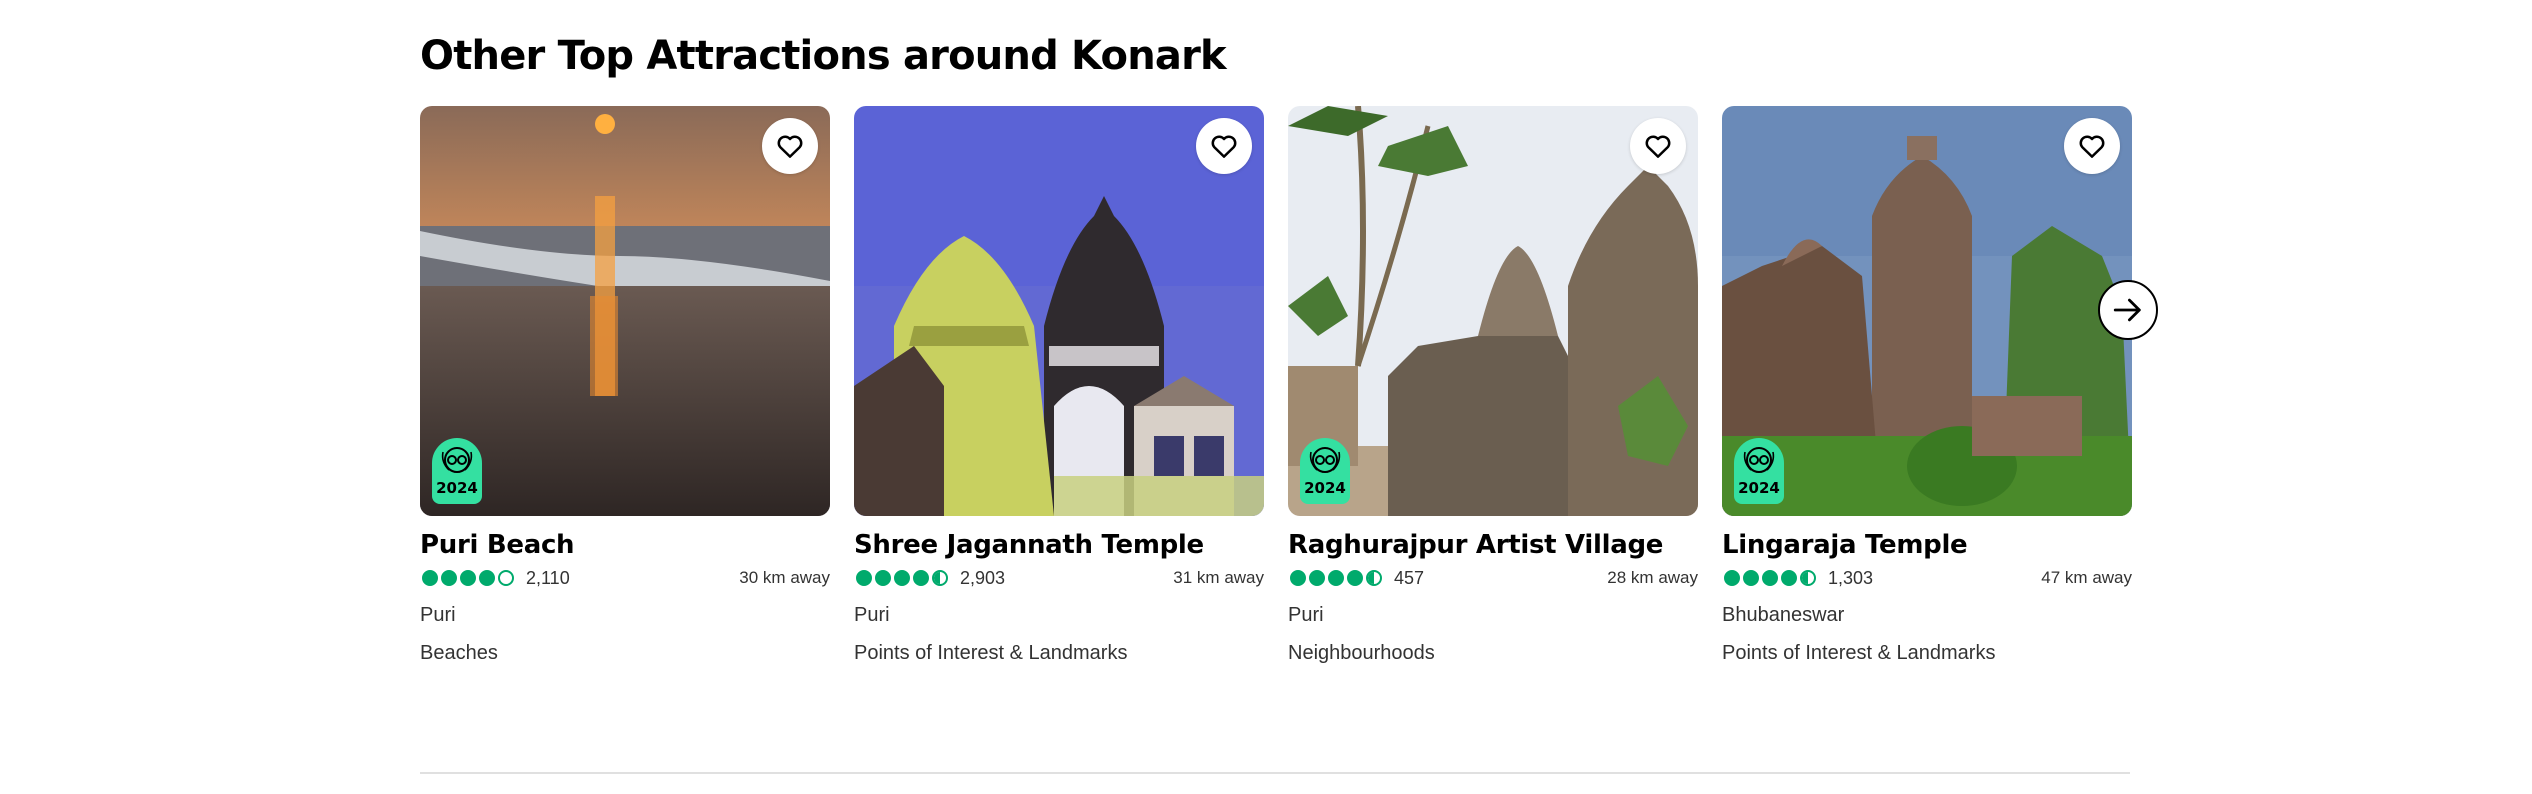 The height and width of the screenshot is (794, 2532). What do you see at coordinates (1652, 577) in the screenshot?
I see `distance: 28 km away` at bounding box center [1652, 577].